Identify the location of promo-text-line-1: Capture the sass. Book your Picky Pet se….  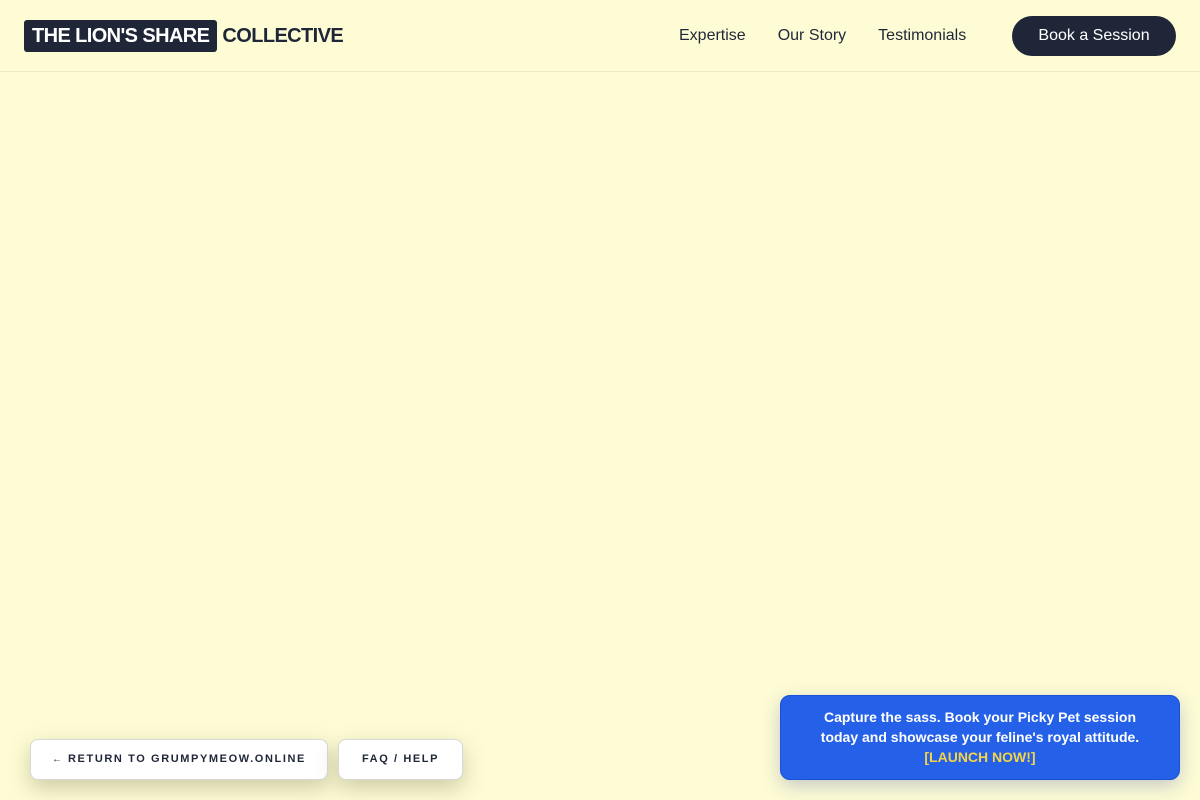
(979, 717).